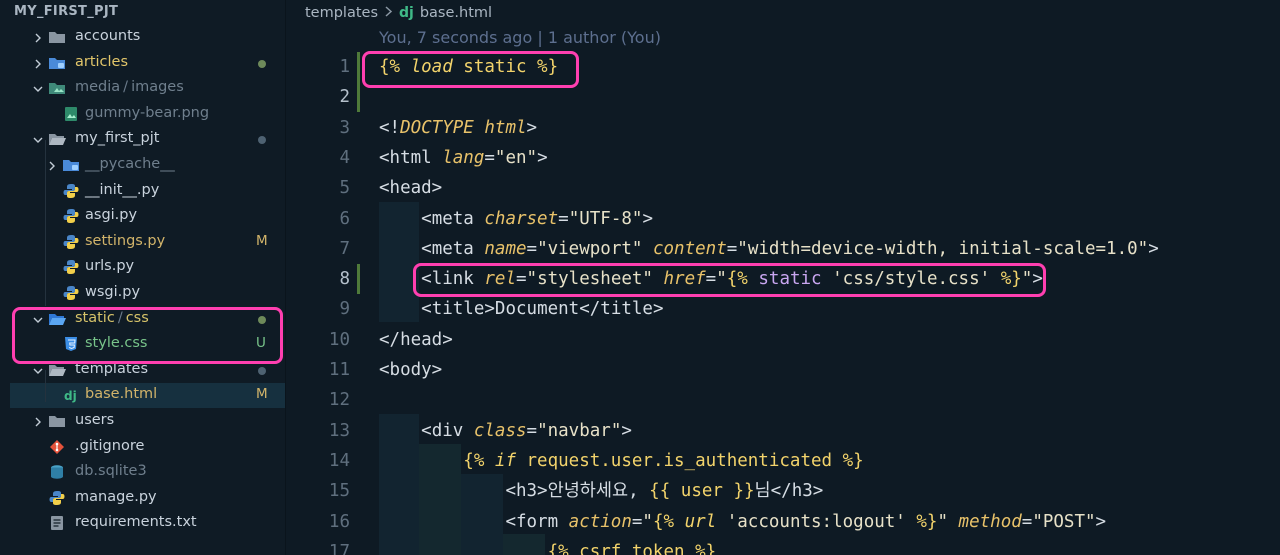  I want to click on tree-item: articles, so click(147, 63).